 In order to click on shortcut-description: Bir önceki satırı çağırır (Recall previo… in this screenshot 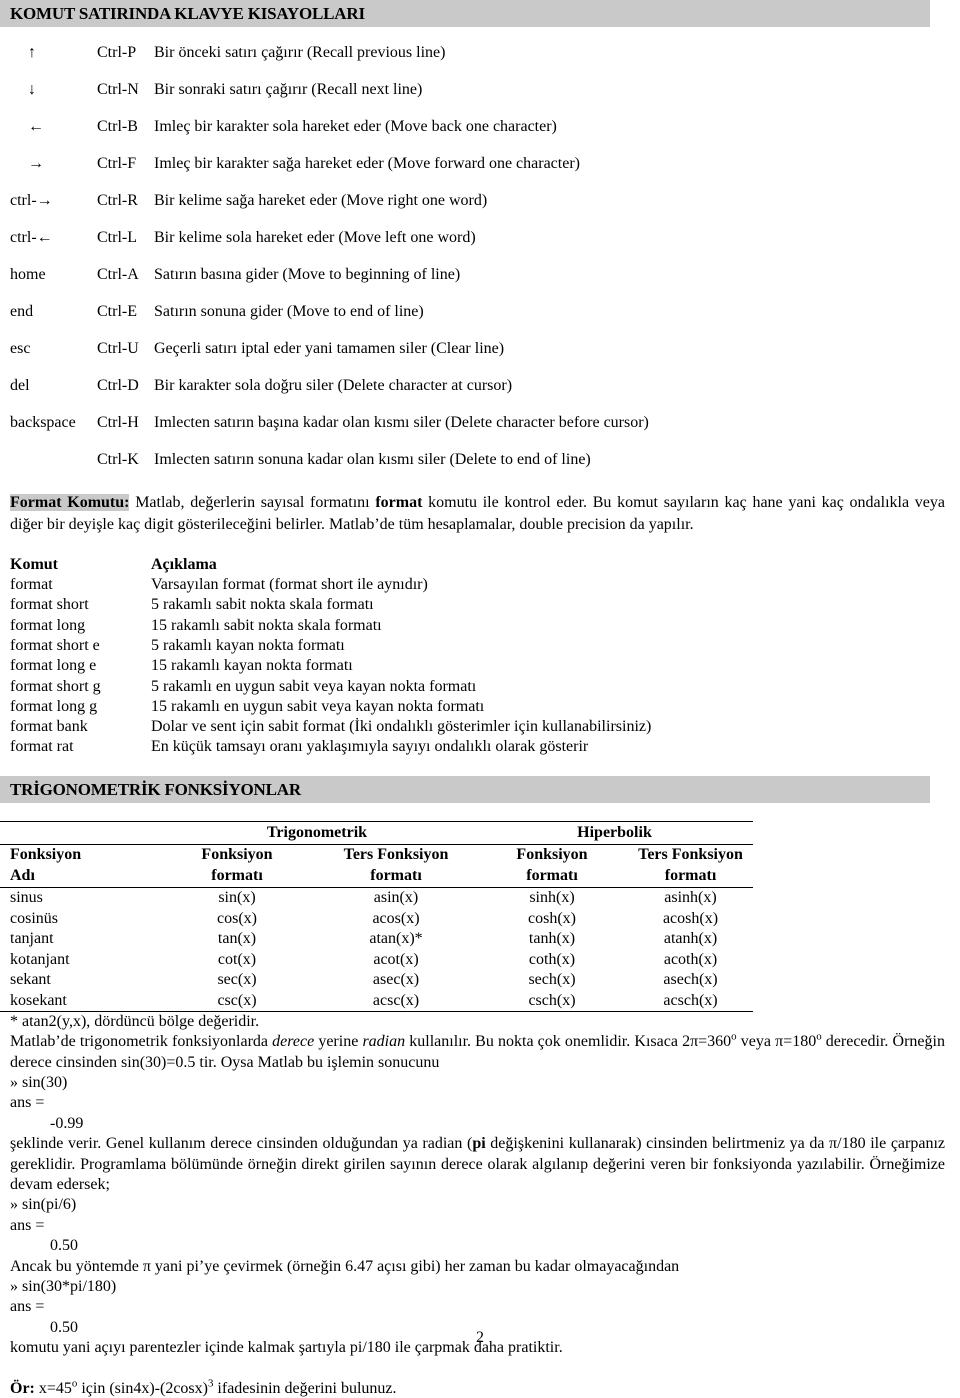, I will do `click(300, 53)`.